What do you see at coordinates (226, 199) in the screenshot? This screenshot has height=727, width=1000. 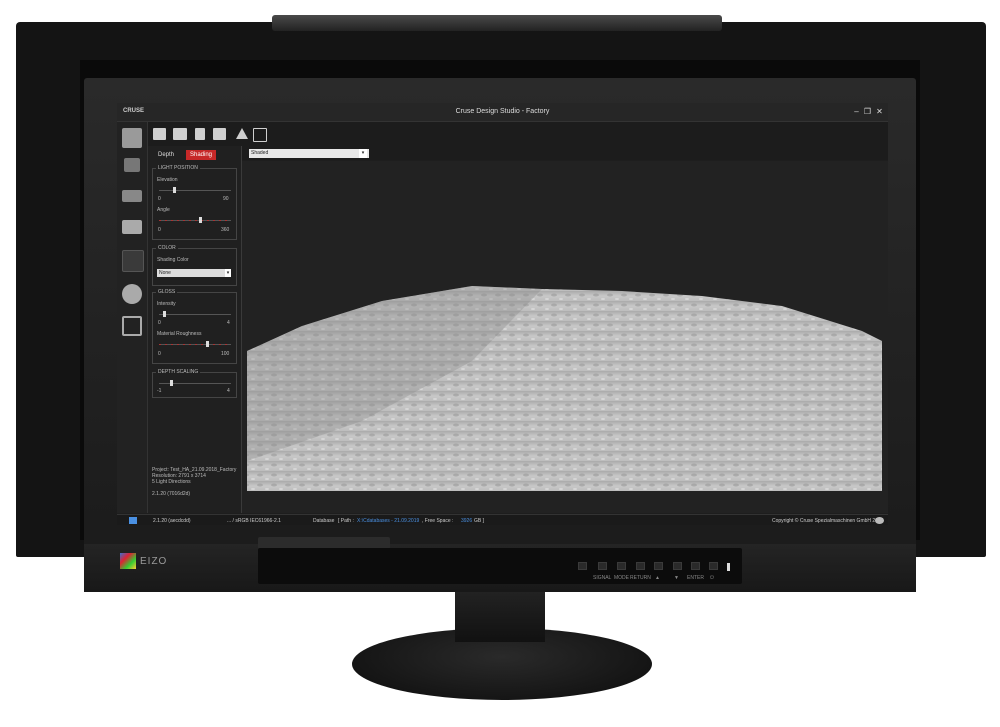 I see `elevation-max: 90` at bounding box center [226, 199].